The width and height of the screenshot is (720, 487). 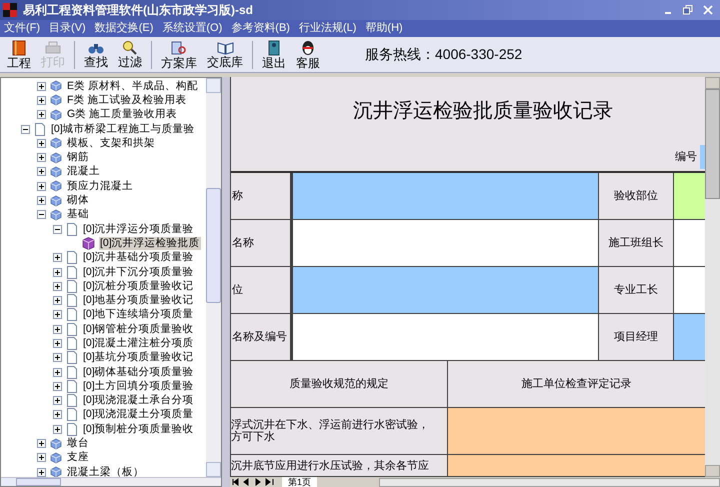 I want to click on tree-item: [0]预制桩分项质量验收, so click(x=138, y=429).